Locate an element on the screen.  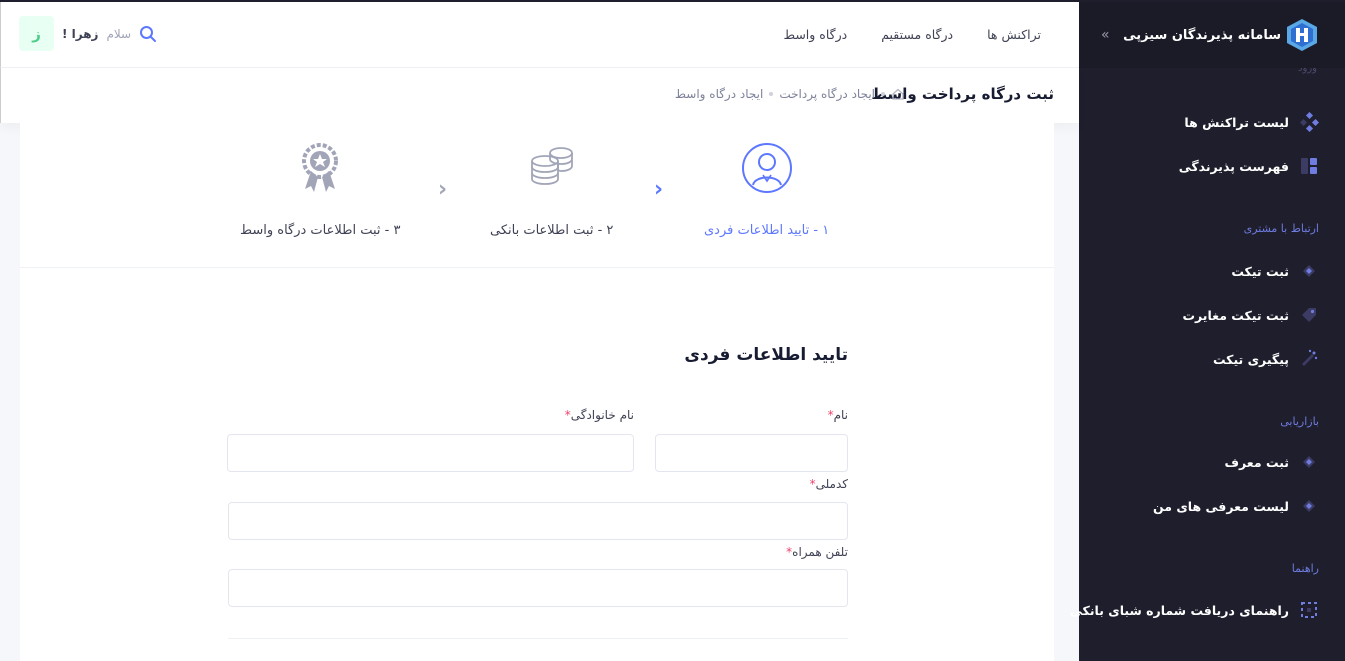
sidebar-item-label: ثبت تیکت is located at coordinates (1260, 271).